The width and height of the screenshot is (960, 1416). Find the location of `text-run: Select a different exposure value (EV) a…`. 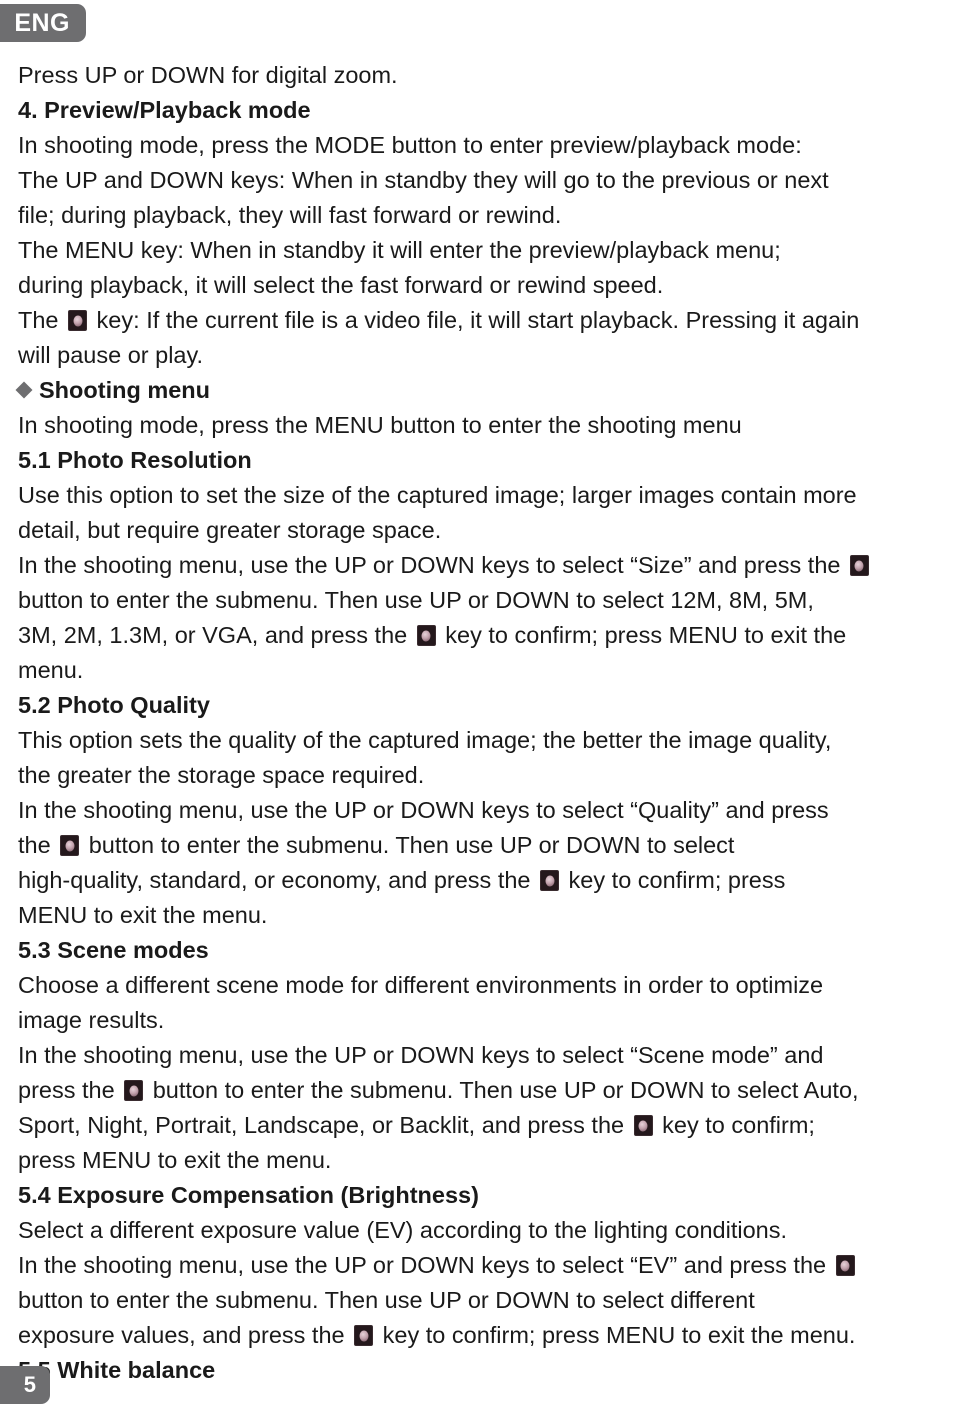

text-run: Select a different exposure value (EV) a… is located at coordinates (402, 1230).